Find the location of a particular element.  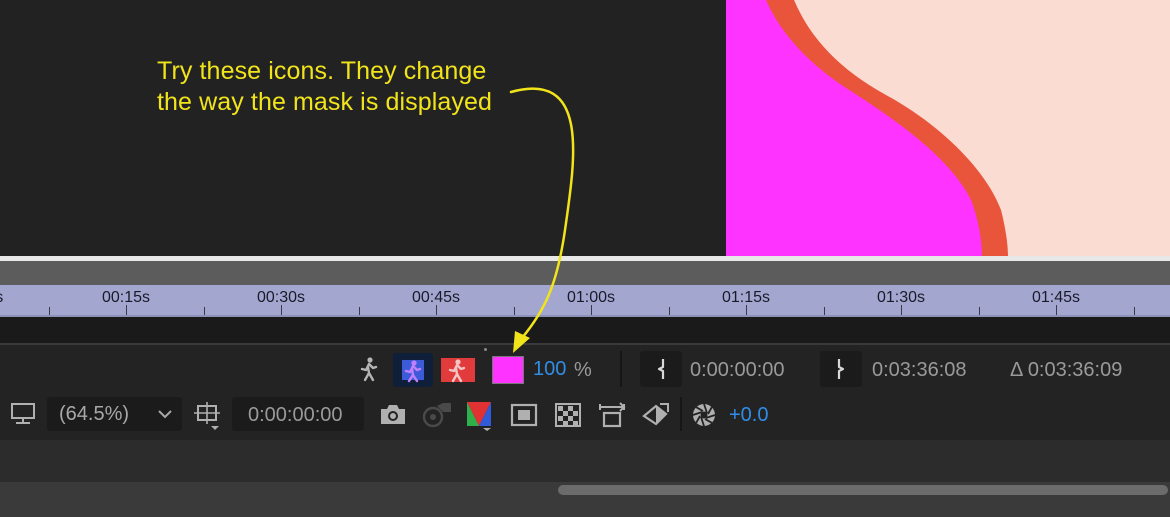

monitor-icon is located at coordinates (23, 414).